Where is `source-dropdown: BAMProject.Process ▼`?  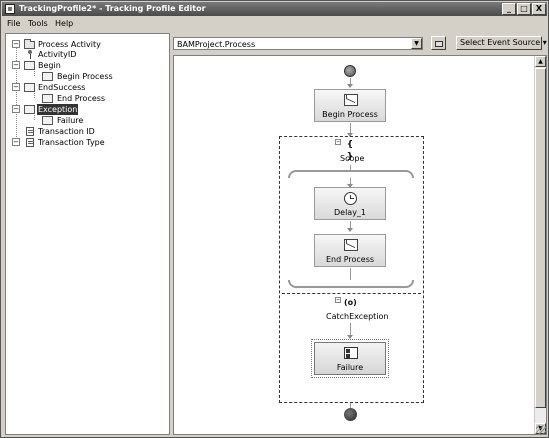
source-dropdown: BAMProject.Process ▼ is located at coordinates (298, 43).